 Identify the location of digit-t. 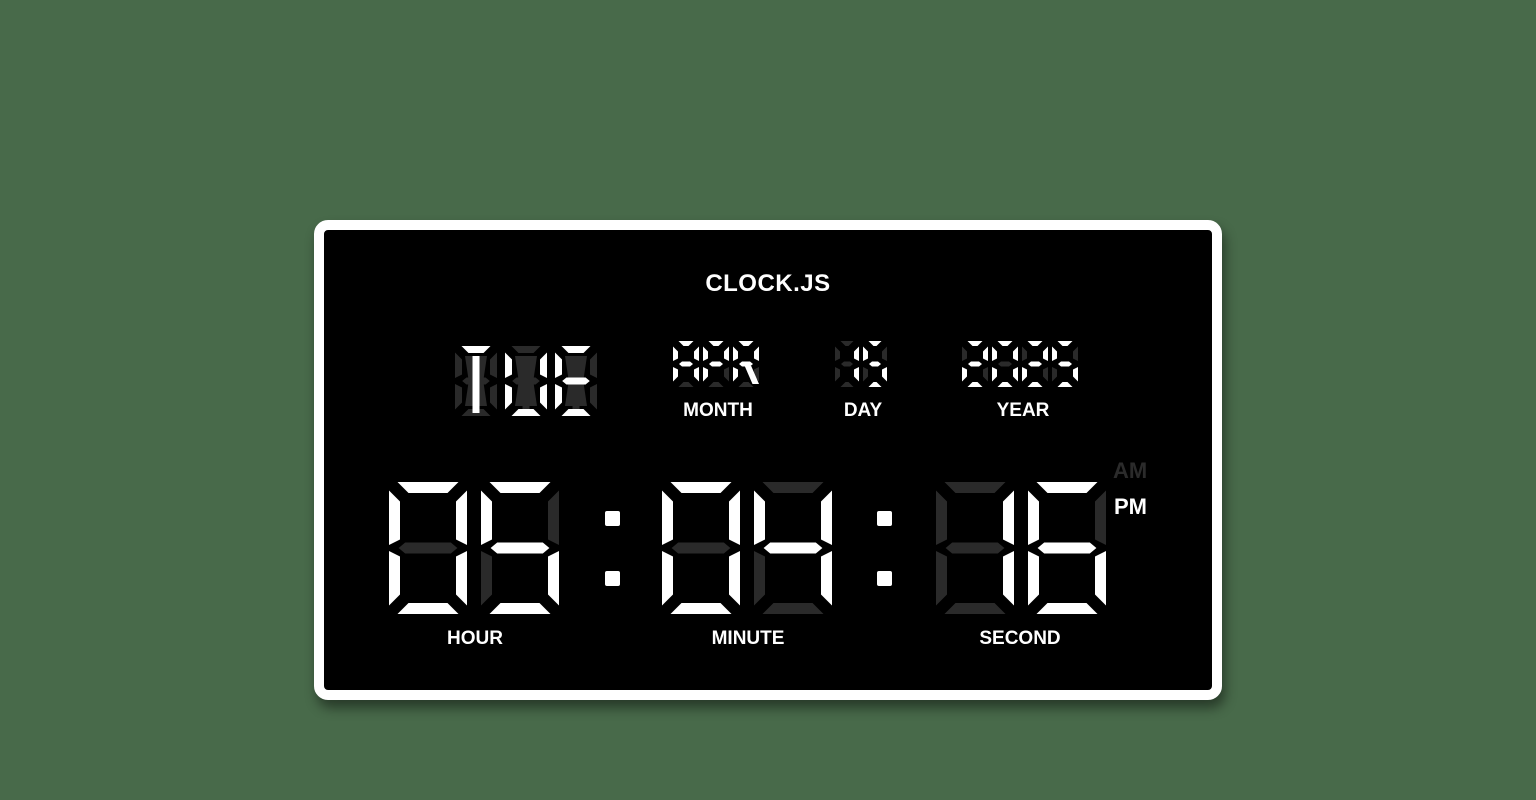
(476, 381).